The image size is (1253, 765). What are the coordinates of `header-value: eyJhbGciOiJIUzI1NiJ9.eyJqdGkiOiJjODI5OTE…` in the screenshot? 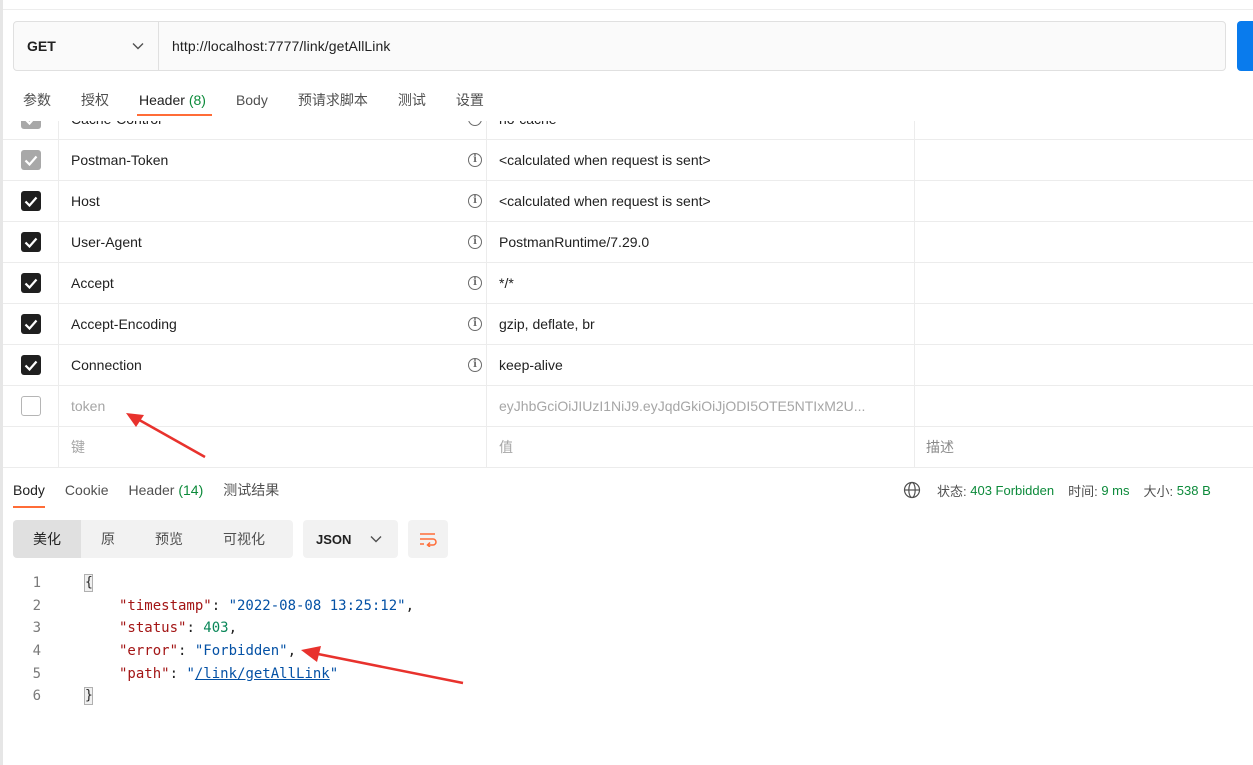 It's located at (701, 406).